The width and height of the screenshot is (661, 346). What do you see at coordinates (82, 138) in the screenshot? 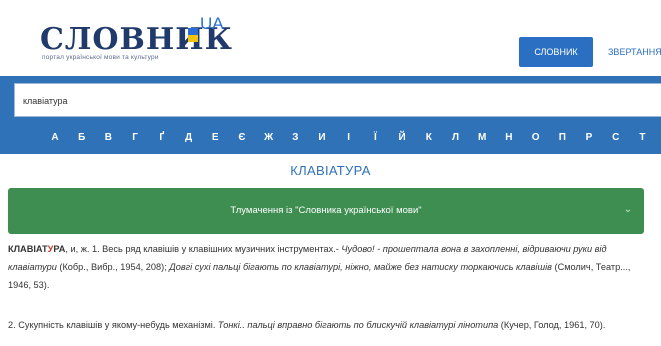
I see `alphabet-letter-link: Б` at bounding box center [82, 138].